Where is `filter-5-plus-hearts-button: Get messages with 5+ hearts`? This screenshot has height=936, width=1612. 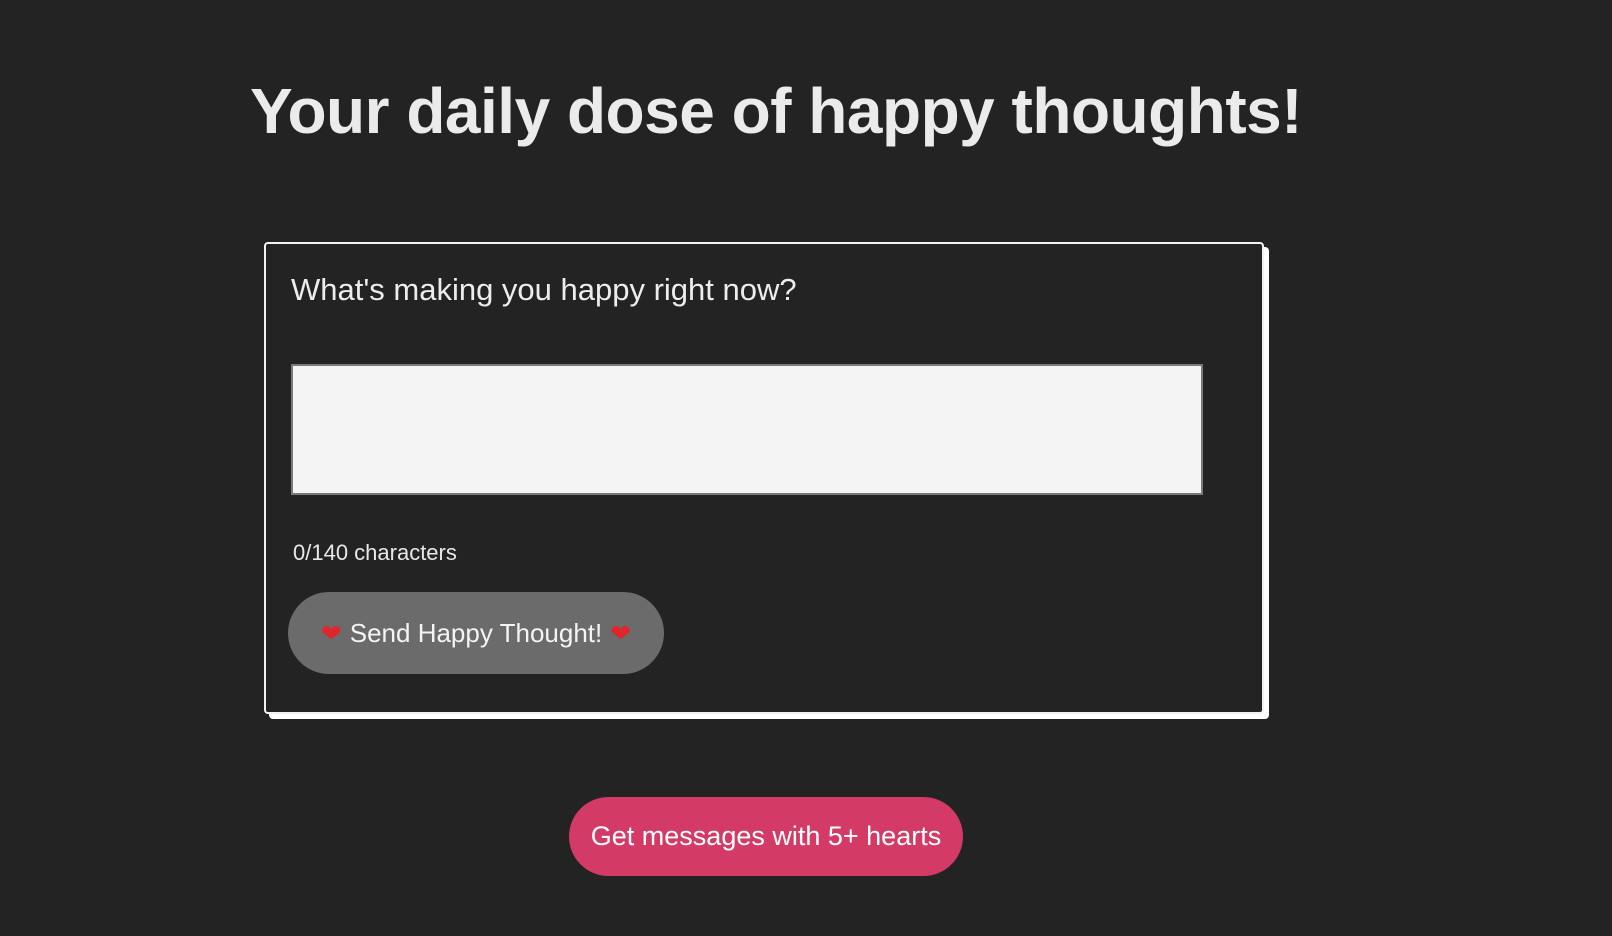
filter-5-plus-hearts-button: Get messages with 5+ hearts is located at coordinates (766, 836).